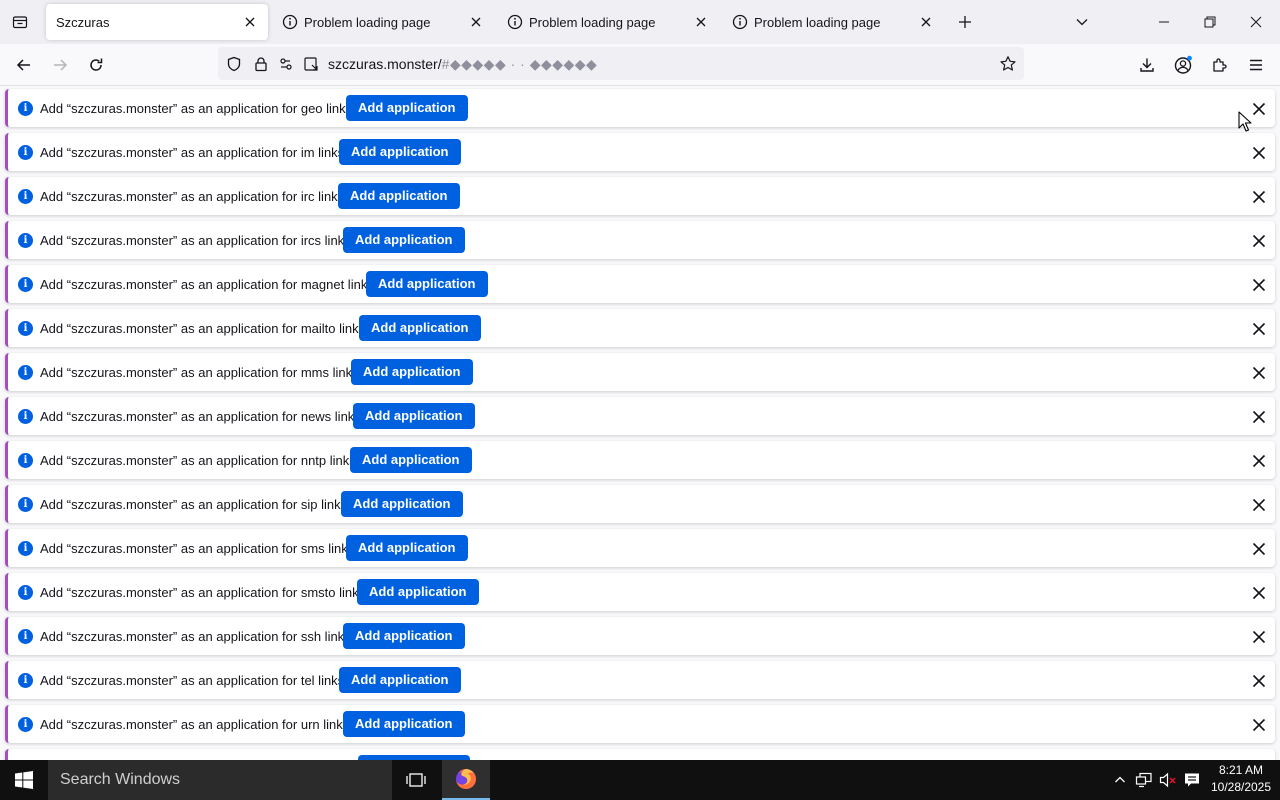 The height and width of the screenshot is (800, 1280). What do you see at coordinates (157, 22) in the screenshot?
I see `tab-szczuras: Szczuras` at bounding box center [157, 22].